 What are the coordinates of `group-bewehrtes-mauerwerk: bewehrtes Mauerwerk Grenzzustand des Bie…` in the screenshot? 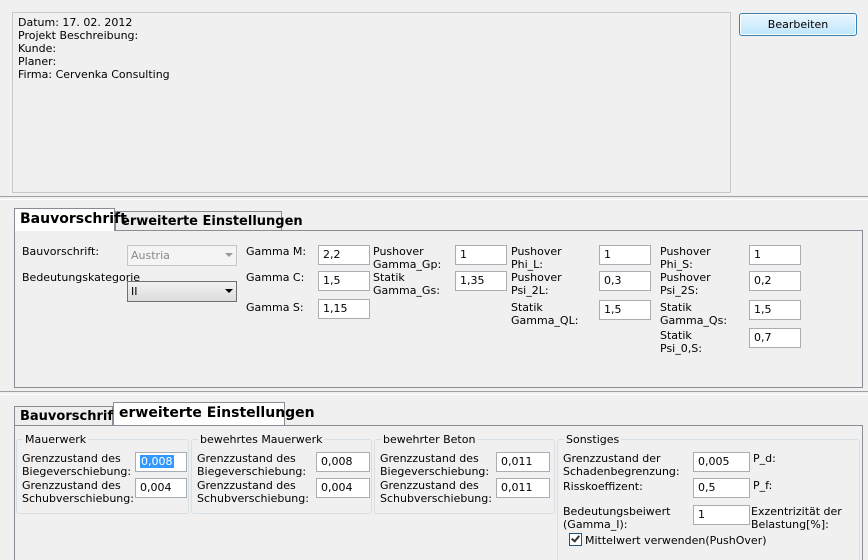 It's located at (281, 473).